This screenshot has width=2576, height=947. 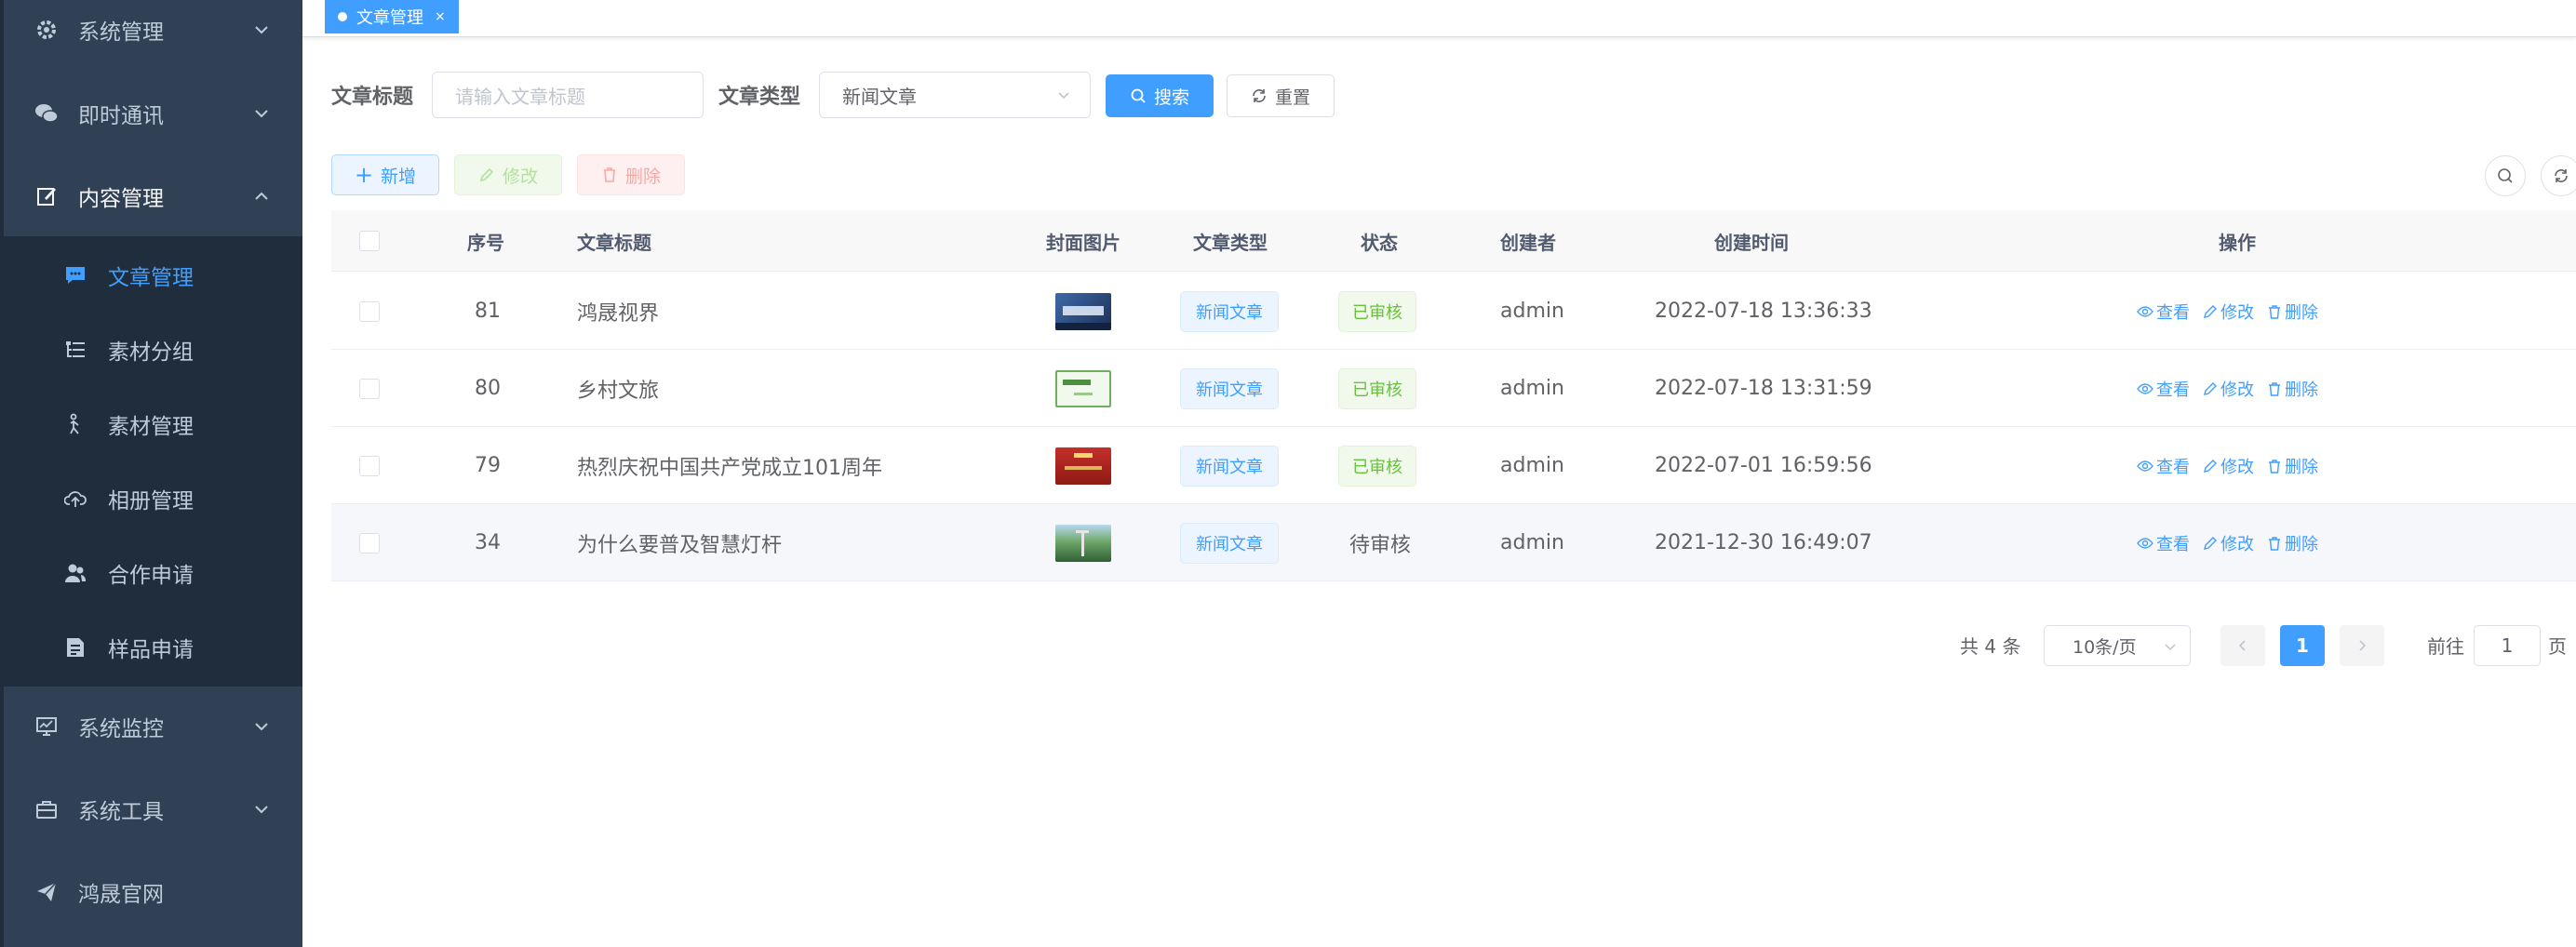 I want to click on search-button-label: 搜索, so click(x=1171, y=97).